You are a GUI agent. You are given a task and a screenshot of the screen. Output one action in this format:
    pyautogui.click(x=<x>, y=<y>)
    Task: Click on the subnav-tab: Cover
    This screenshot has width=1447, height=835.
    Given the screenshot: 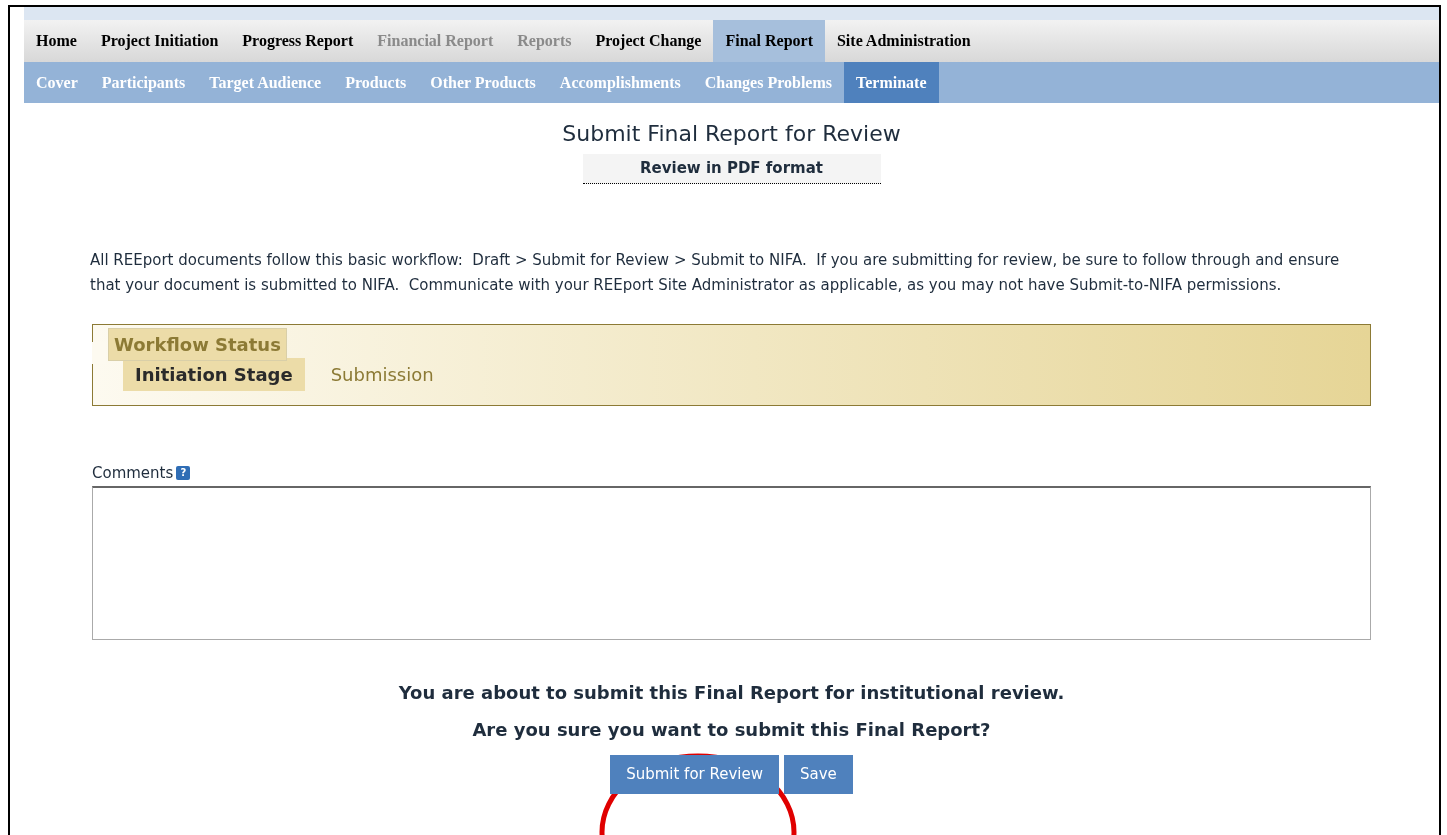 What is the action you would take?
    pyautogui.click(x=57, y=82)
    